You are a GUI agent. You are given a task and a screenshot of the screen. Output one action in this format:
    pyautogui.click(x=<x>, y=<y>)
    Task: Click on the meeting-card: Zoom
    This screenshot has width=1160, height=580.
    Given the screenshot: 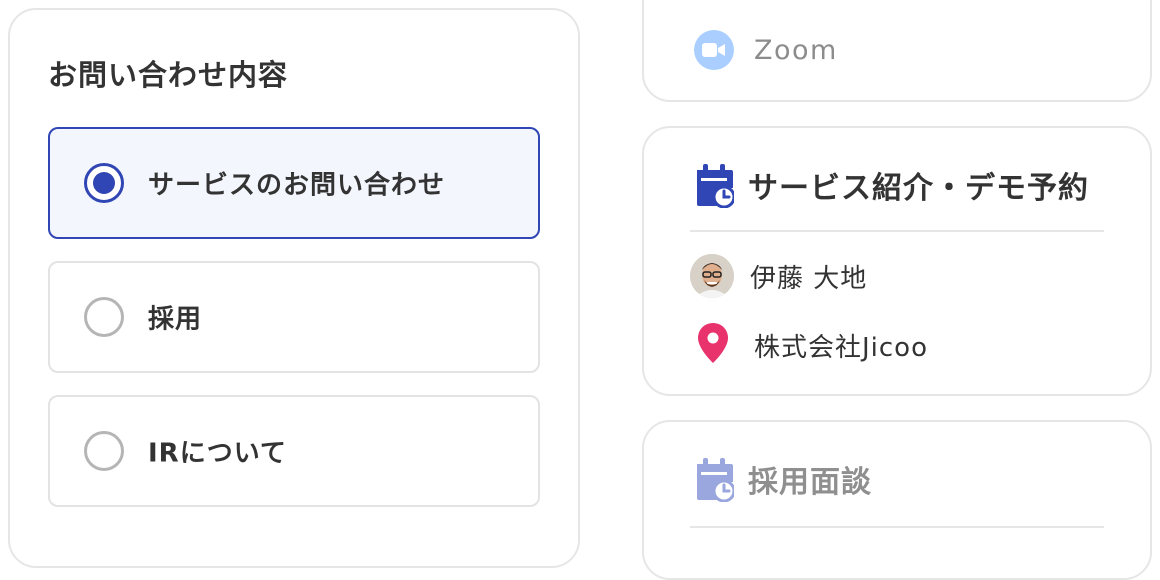 What is the action you would take?
    pyautogui.click(x=897, y=51)
    